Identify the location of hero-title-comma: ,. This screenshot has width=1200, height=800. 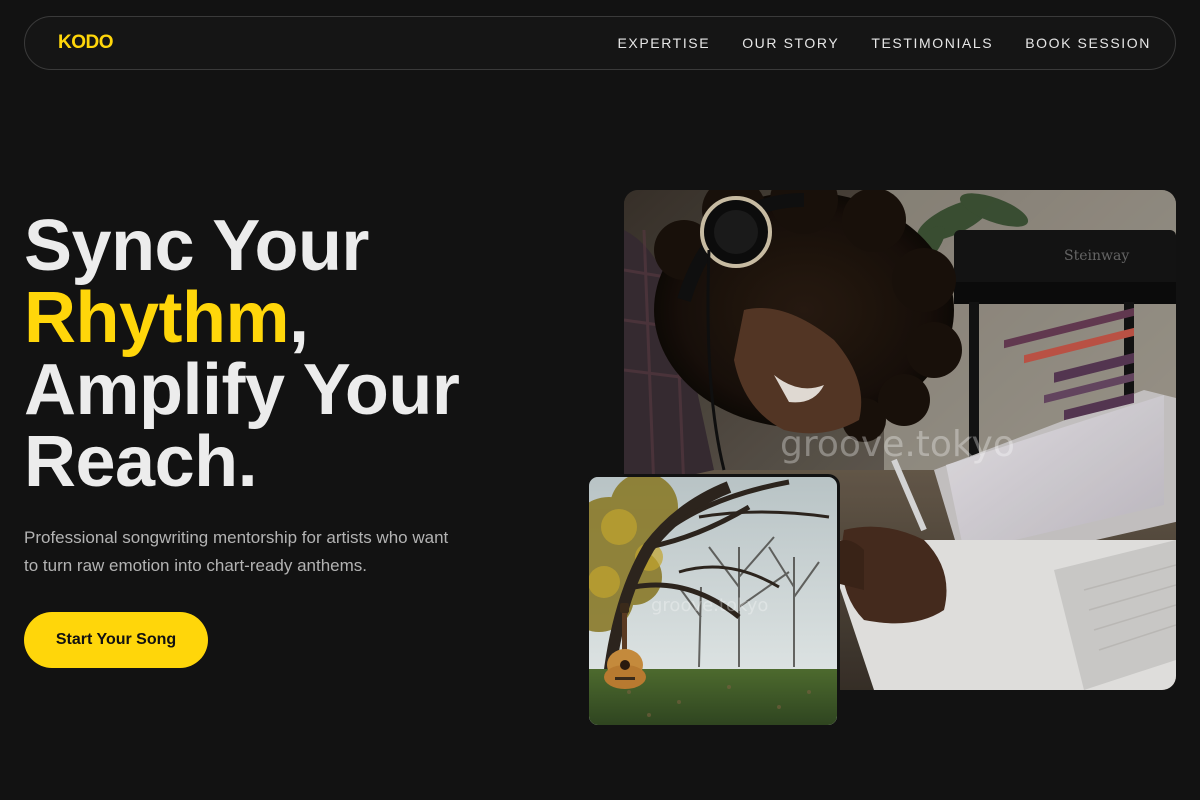
(299, 318).